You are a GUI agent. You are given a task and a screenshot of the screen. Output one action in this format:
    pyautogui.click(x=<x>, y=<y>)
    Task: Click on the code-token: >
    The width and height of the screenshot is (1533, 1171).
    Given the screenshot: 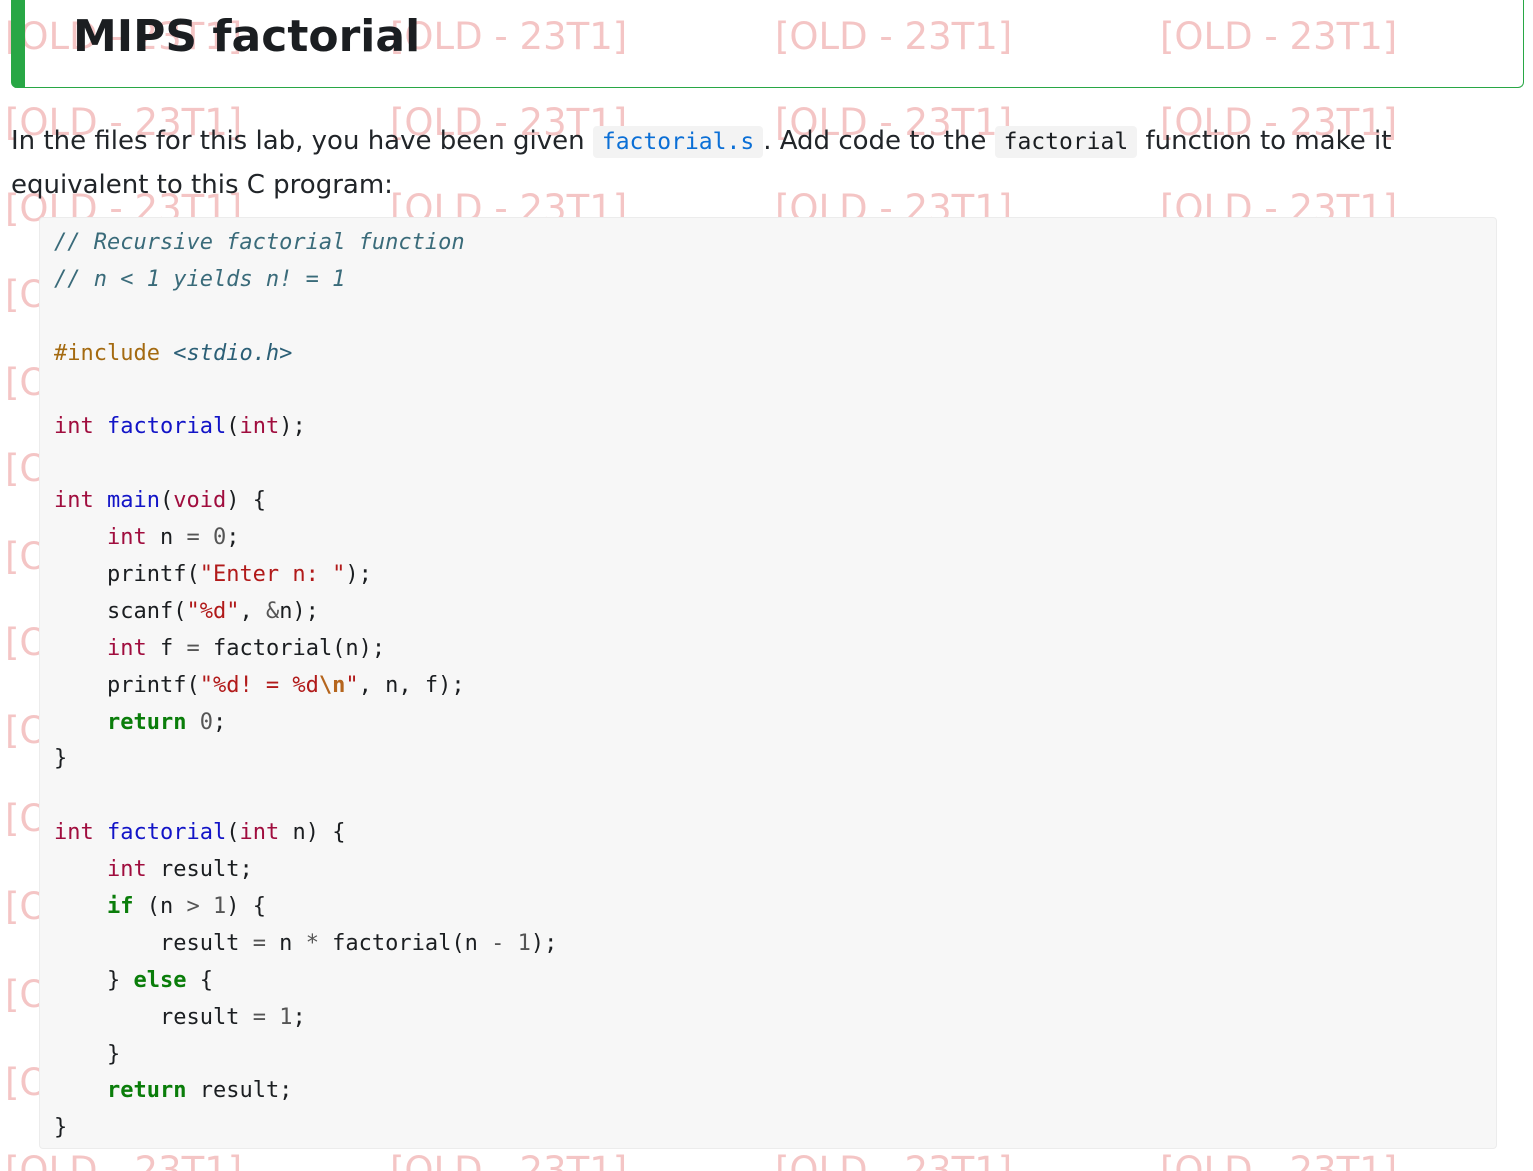 What is the action you would take?
    pyautogui.click(x=193, y=907)
    